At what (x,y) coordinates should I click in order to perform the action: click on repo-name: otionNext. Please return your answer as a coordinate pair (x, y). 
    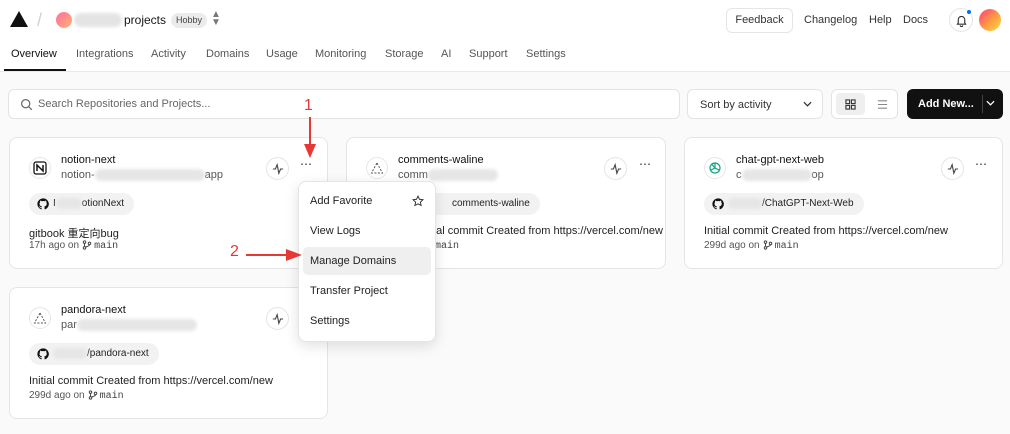
    Looking at the image, I should click on (103, 203).